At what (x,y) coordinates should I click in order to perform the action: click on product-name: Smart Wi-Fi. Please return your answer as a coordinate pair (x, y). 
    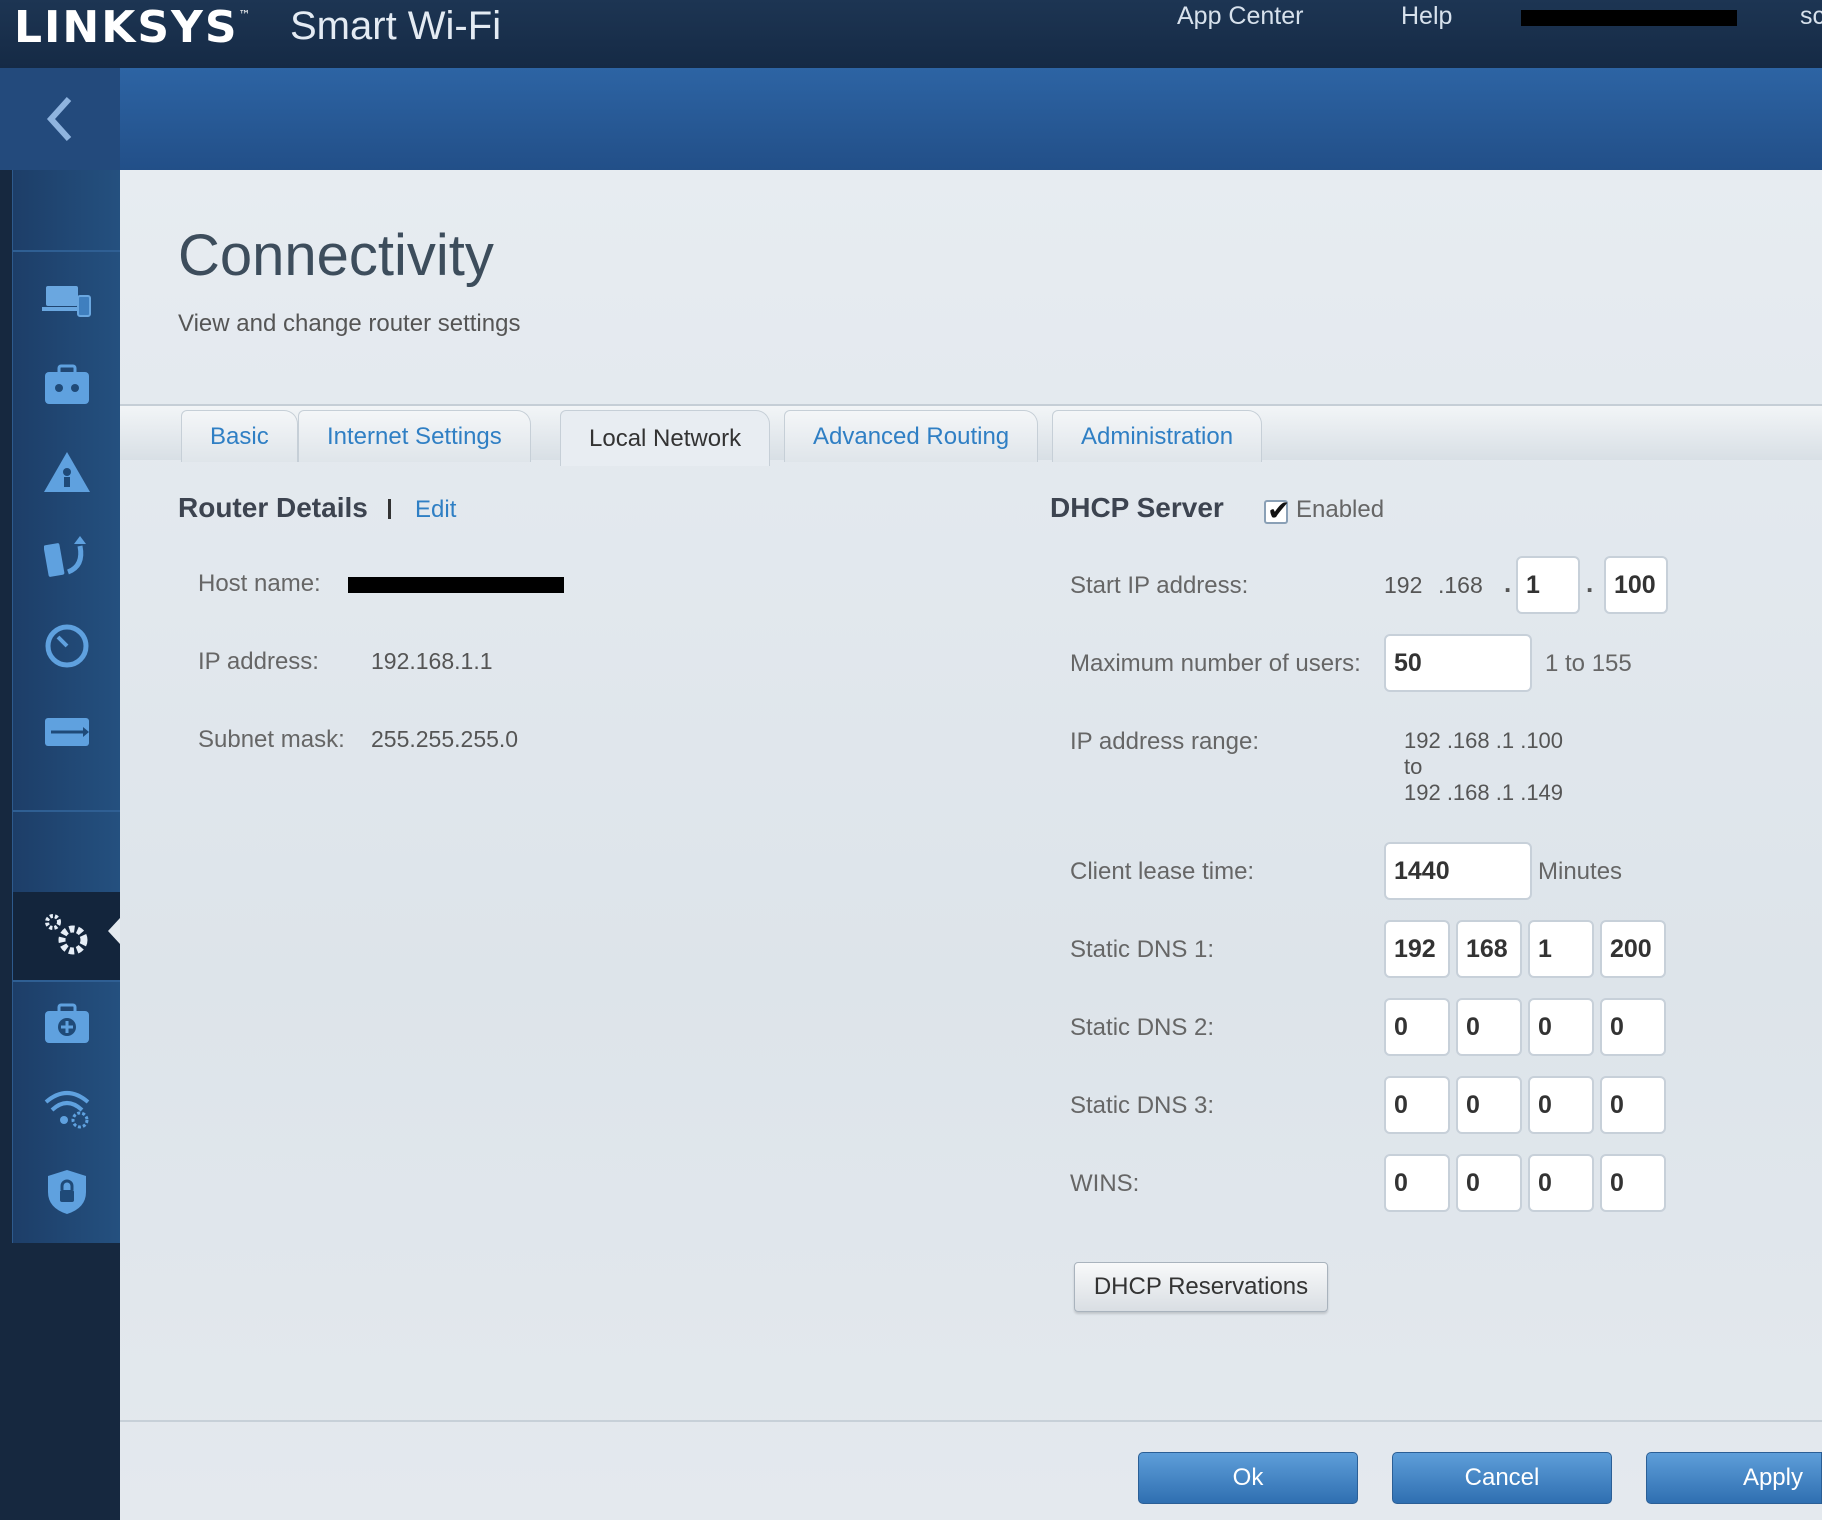
    Looking at the image, I should click on (396, 26).